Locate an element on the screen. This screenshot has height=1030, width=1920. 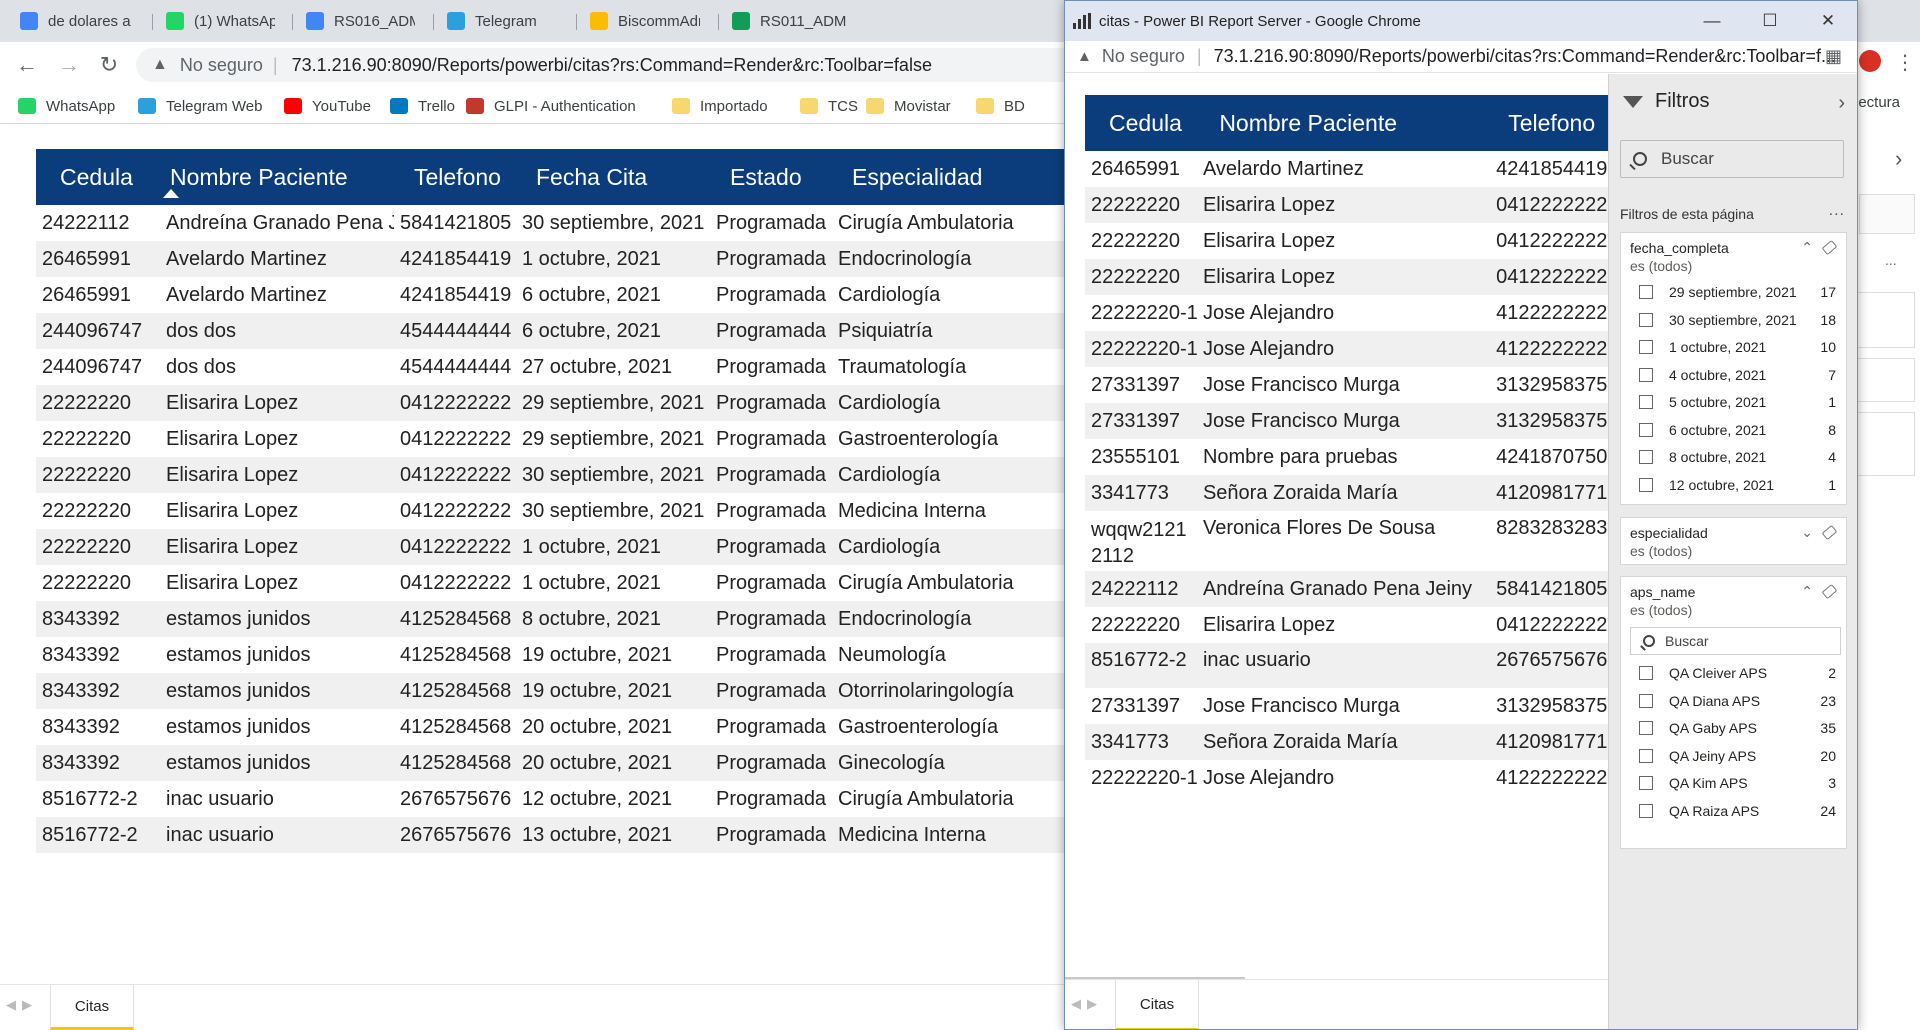
aps-search-input: Buscar is located at coordinates (1735, 641).